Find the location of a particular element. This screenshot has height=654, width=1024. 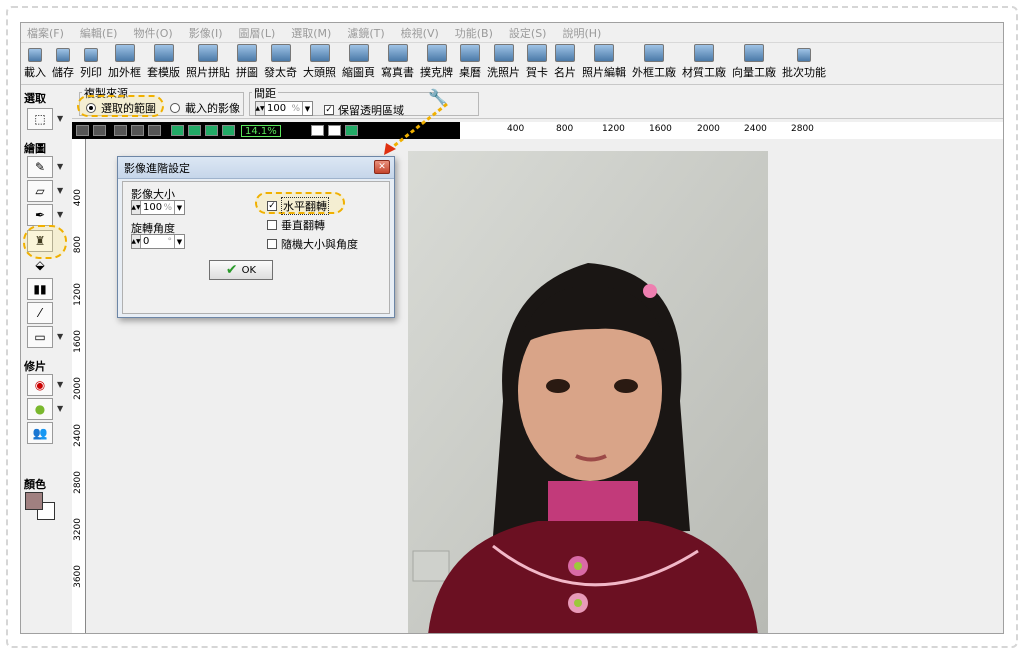

section-select: 選取 is located at coordinates (35, 98).